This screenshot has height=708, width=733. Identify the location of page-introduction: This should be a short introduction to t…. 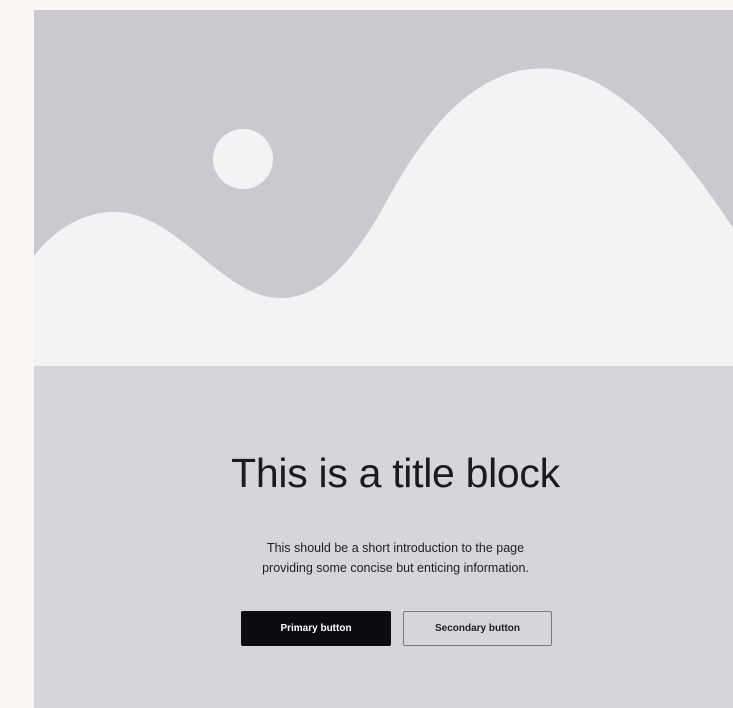
(383, 558).